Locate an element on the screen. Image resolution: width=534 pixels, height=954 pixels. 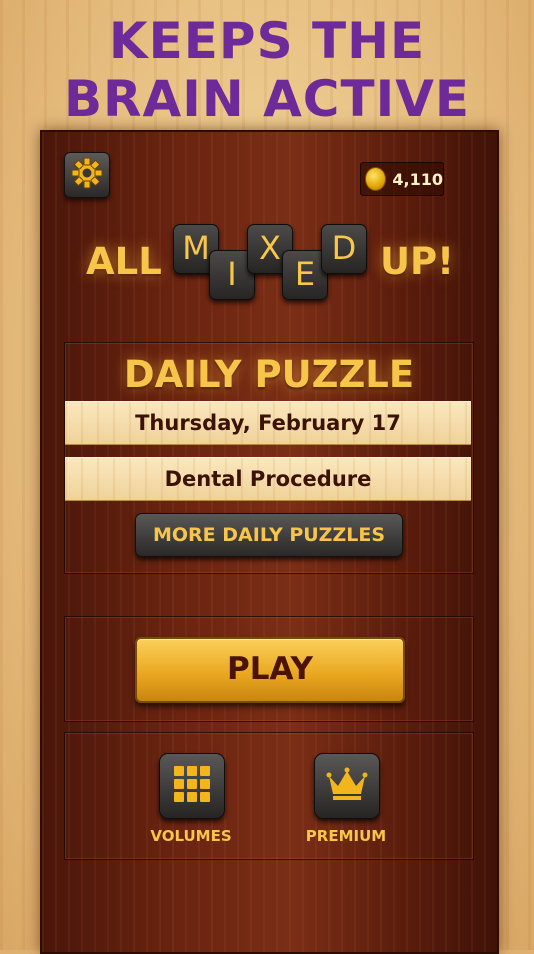
volumes-button is located at coordinates (192, 786).